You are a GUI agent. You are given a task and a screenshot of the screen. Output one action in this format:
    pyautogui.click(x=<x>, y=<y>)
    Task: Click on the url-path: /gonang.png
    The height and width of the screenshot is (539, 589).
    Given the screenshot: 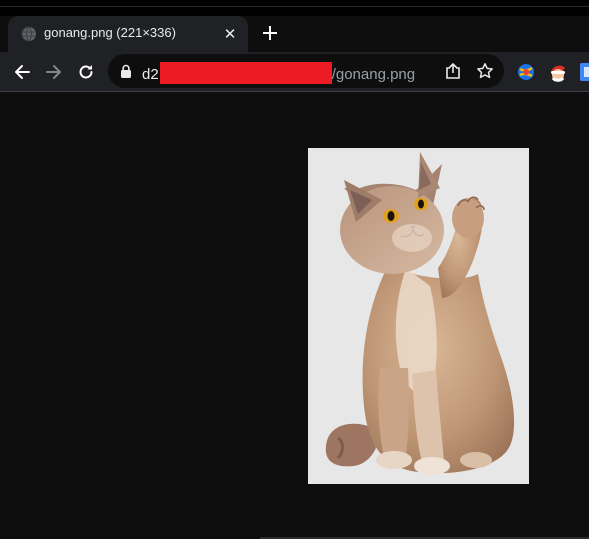 What is the action you would take?
    pyautogui.click(x=373, y=74)
    